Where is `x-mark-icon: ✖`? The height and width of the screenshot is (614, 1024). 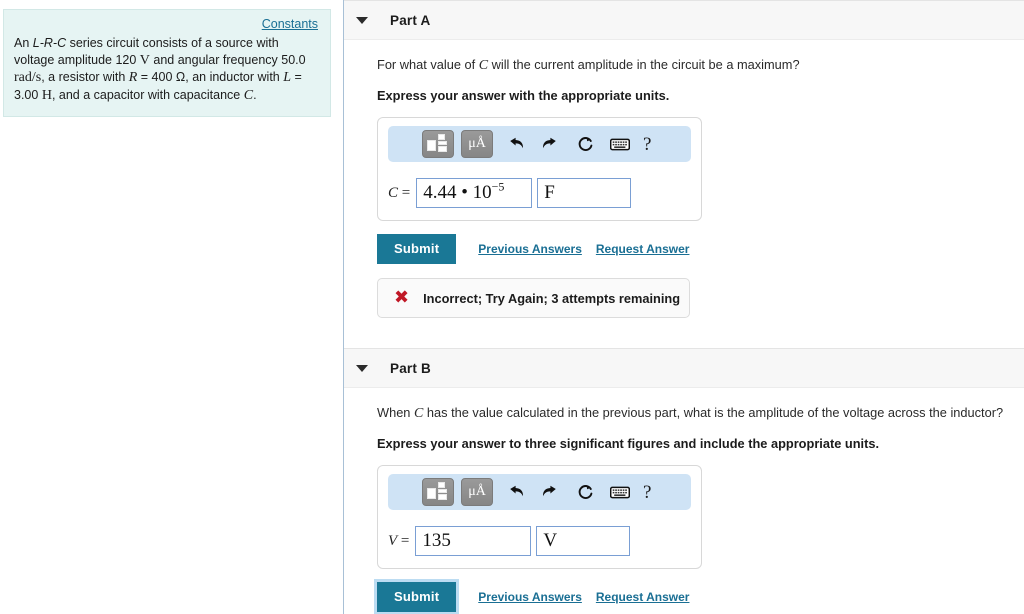
x-mark-icon: ✖ is located at coordinates (402, 297).